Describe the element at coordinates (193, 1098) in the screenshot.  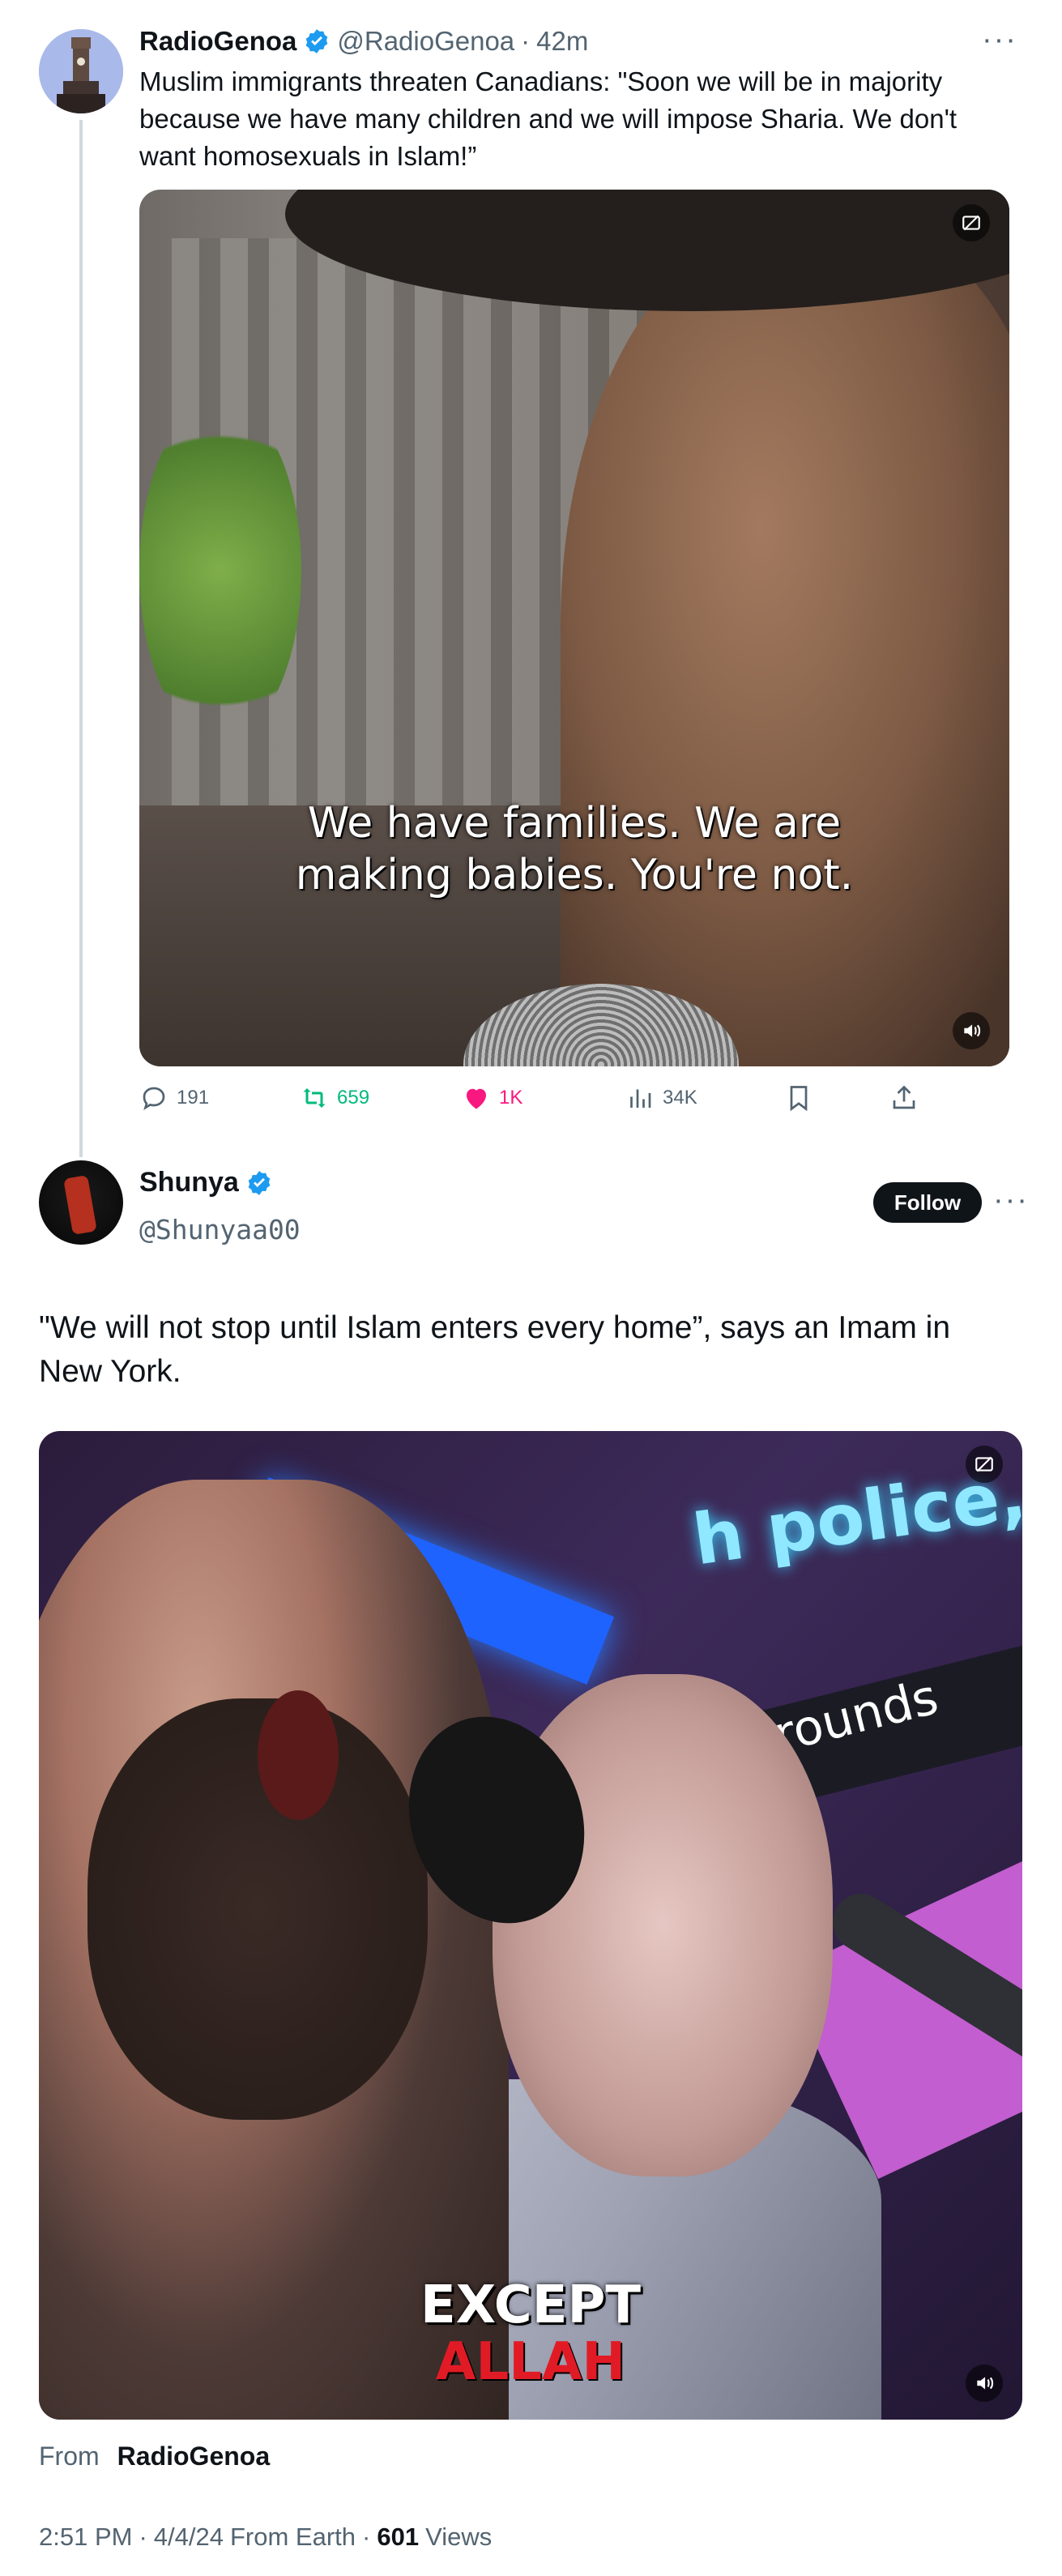
I see `reply-count: 191` at that location.